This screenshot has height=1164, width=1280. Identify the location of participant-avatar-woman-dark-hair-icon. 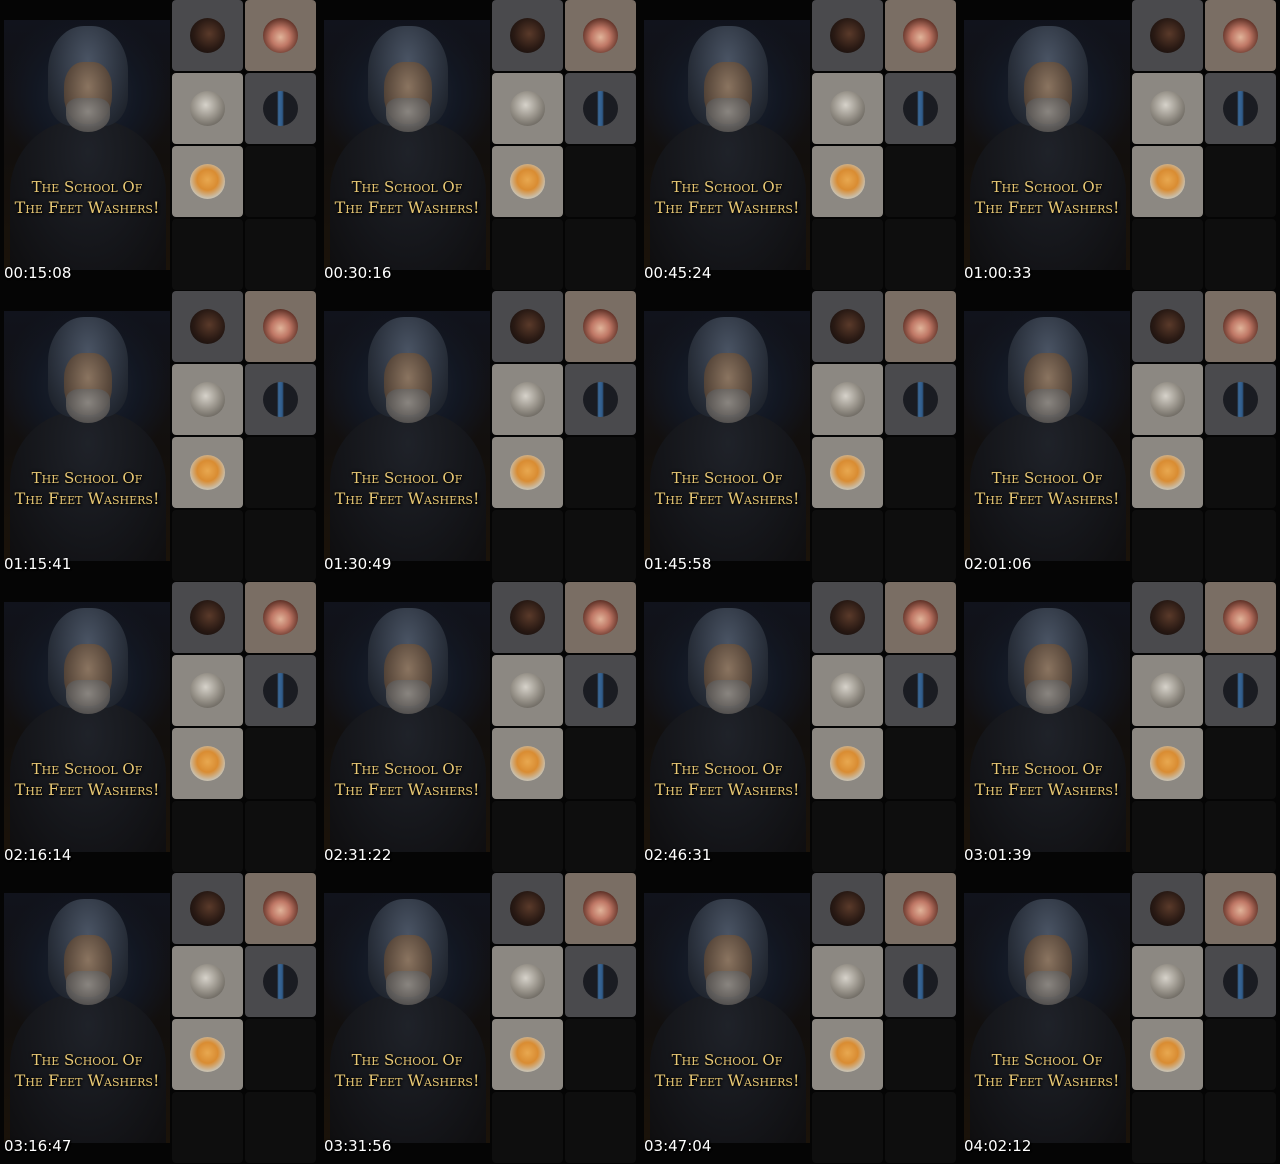
(527, 326).